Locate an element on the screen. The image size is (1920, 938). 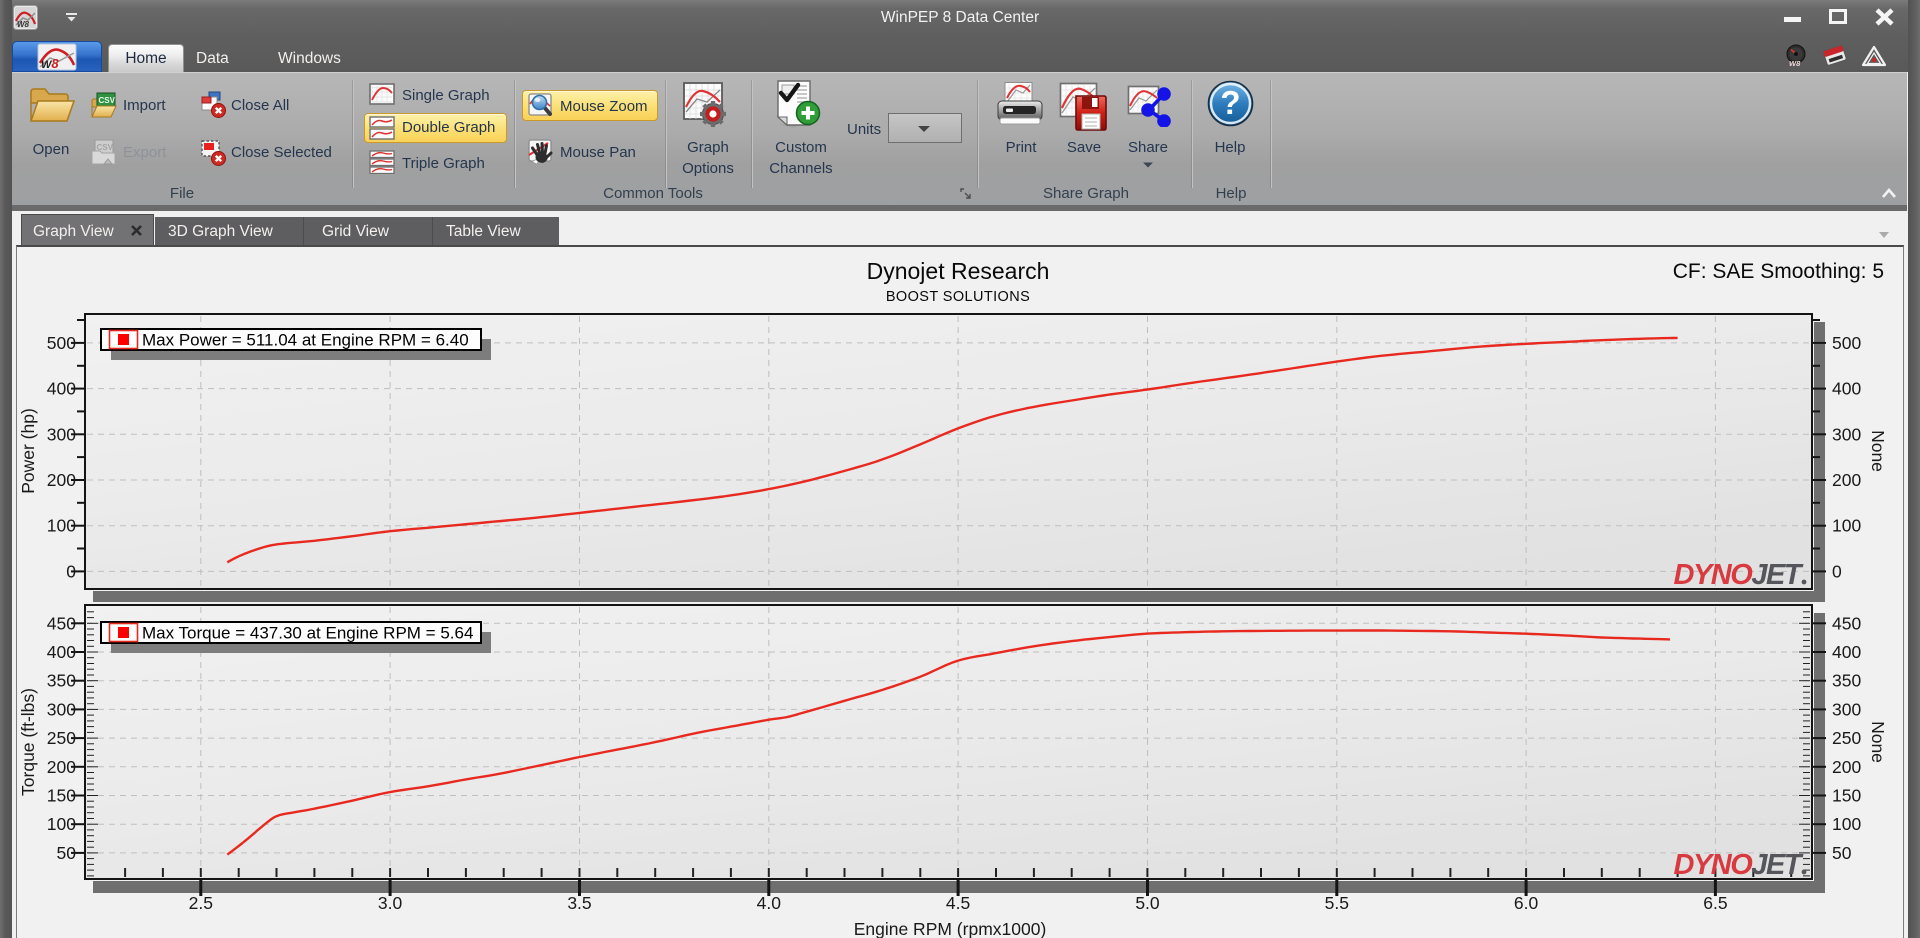
svg-text: CF: SAE Smoothing: 5 is located at coordinates (1778, 271).